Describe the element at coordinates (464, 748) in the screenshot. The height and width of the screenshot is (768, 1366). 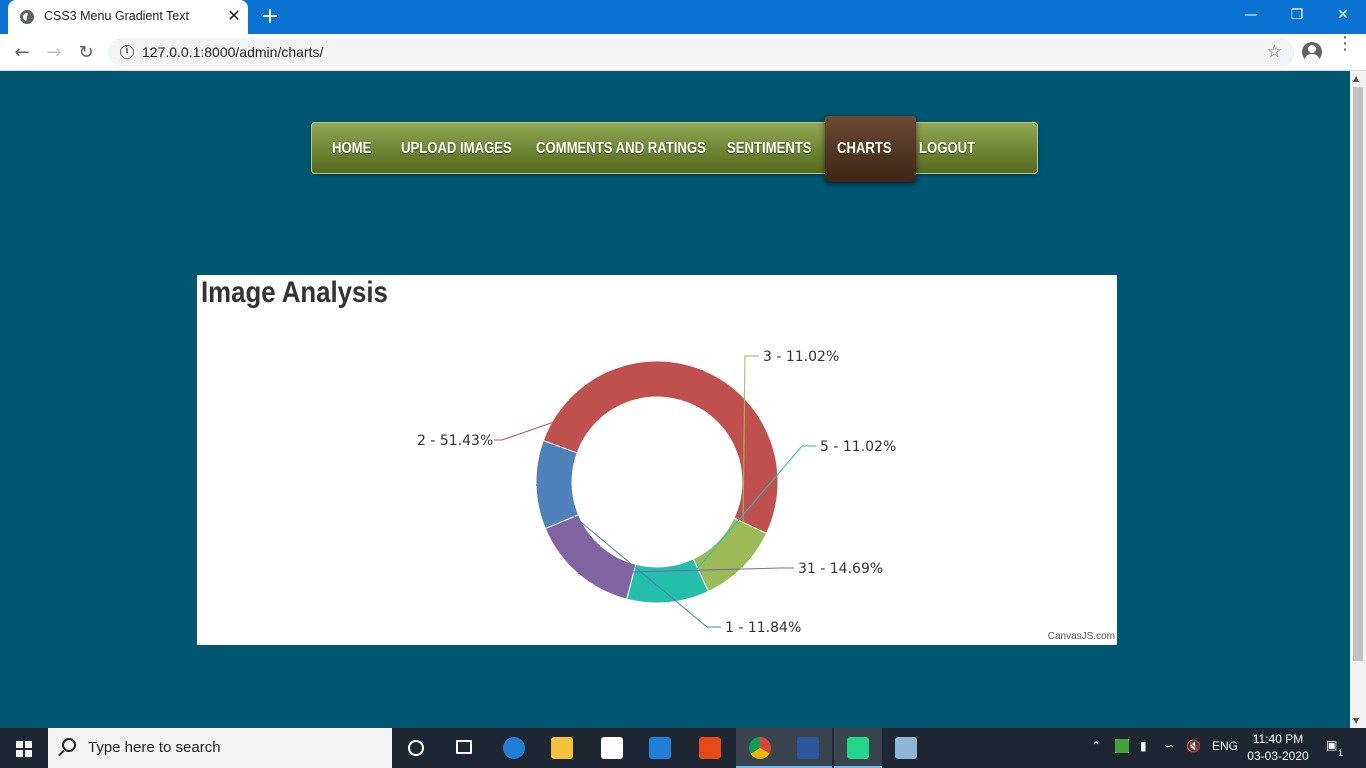
I see `task-view-icon` at that location.